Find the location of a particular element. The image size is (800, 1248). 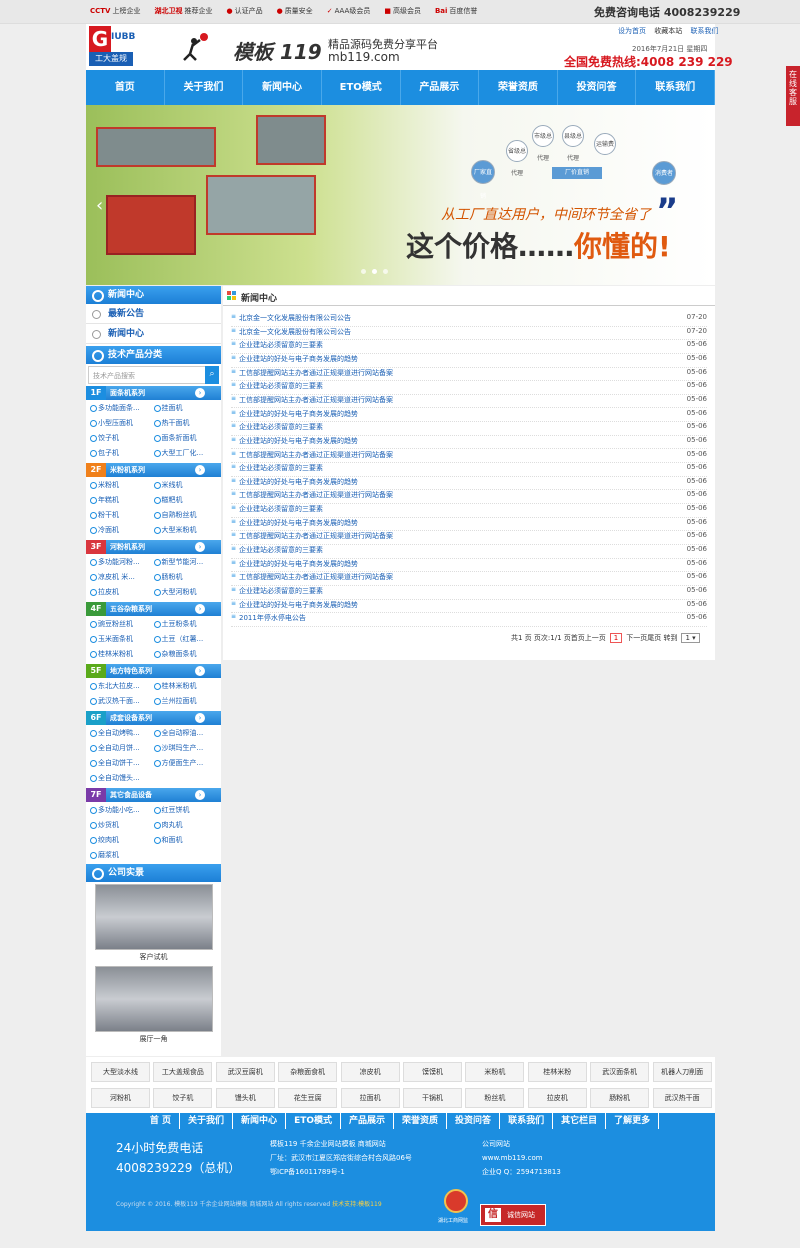

floor-item: 米线机 is located at coordinates (185, 485).